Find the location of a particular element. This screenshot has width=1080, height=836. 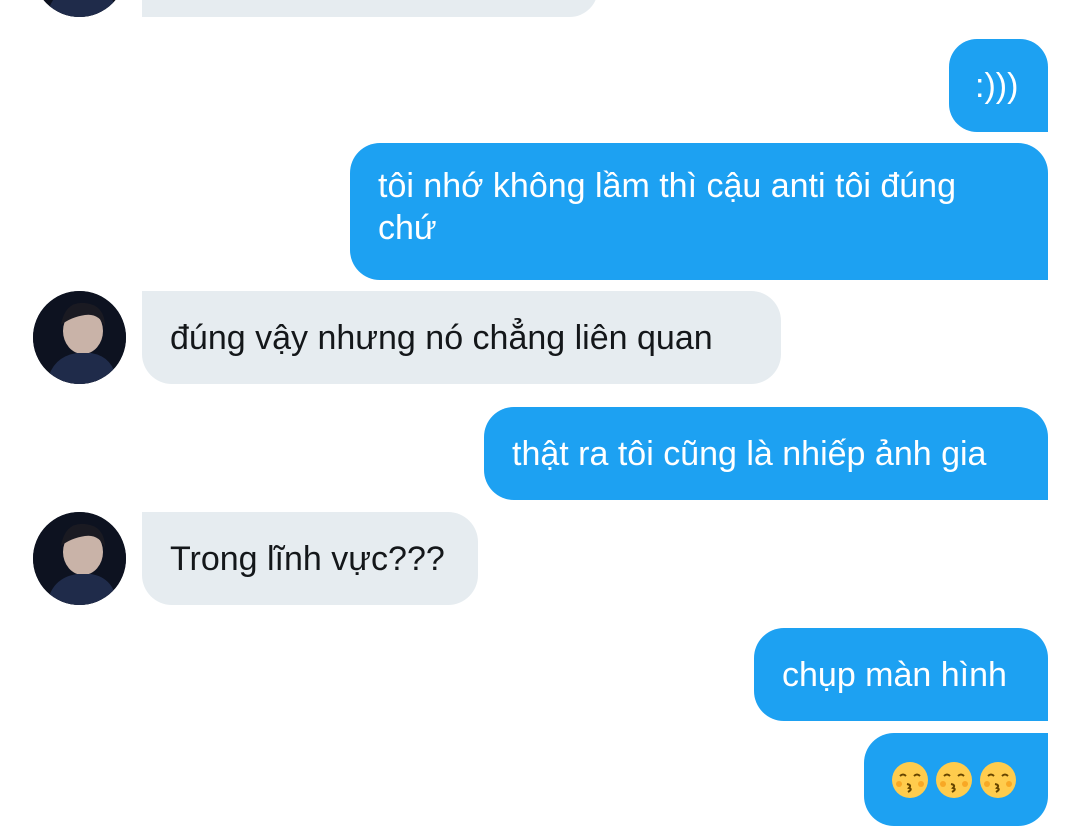

emoji-row is located at coordinates (954, 780).